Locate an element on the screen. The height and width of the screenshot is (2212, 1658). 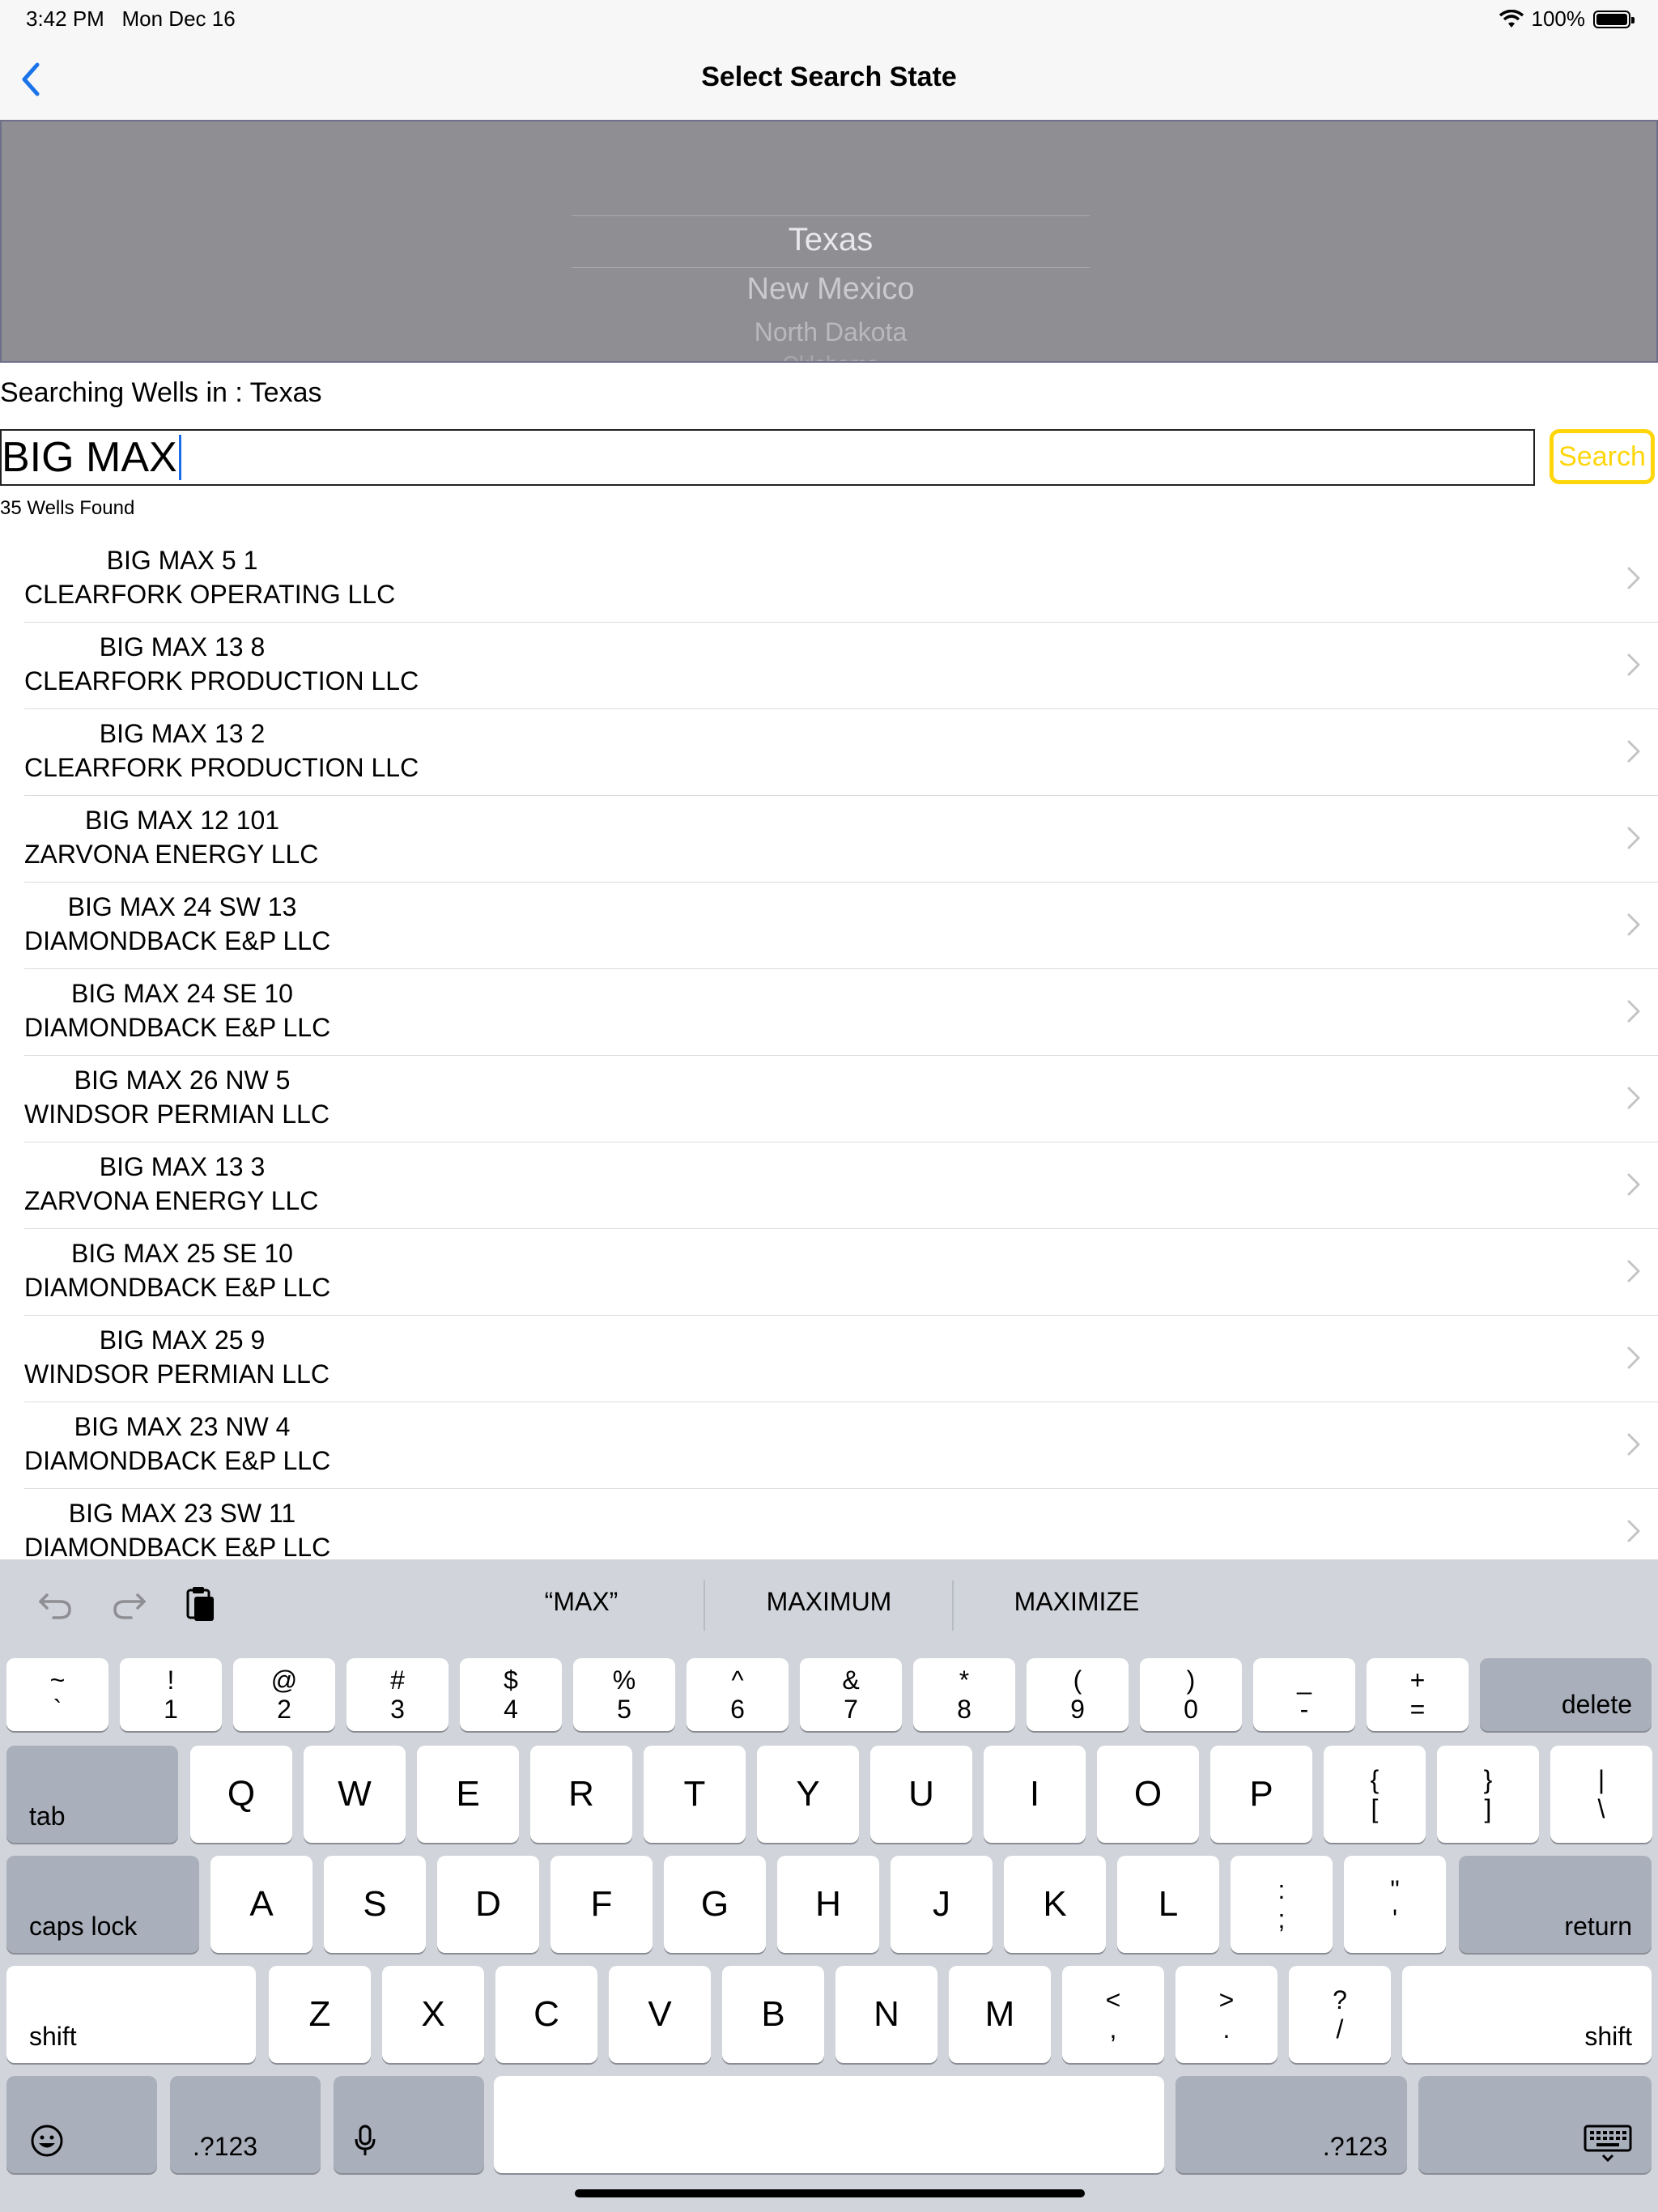
emoji-key is located at coordinates (81, 2125).